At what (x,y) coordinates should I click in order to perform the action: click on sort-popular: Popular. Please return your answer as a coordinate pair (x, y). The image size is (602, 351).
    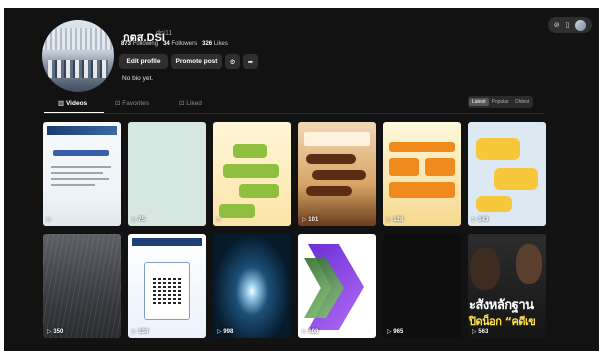
    Looking at the image, I should click on (500, 102).